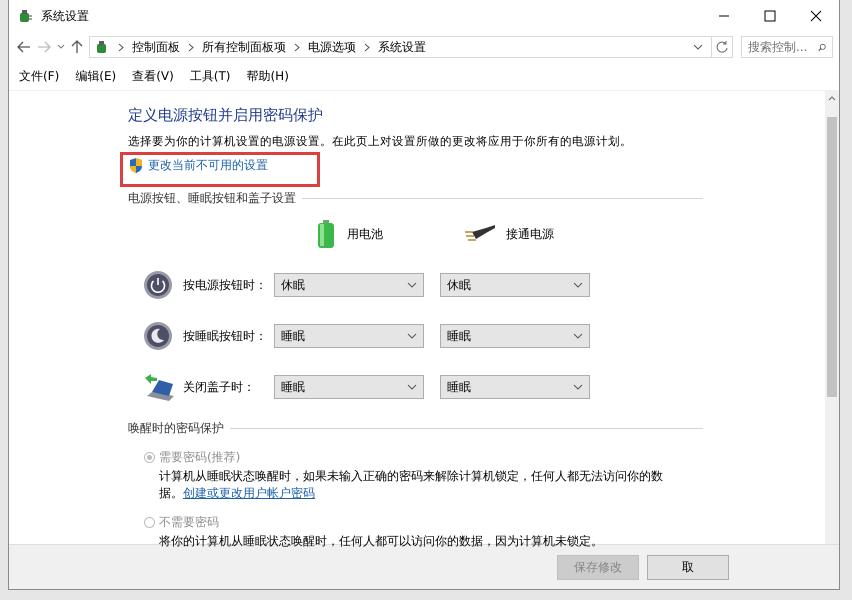 The width and height of the screenshot is (852, 600). Describe the element at coordinates (822, 47) in the screenshot. I see `search-icon` at that location.